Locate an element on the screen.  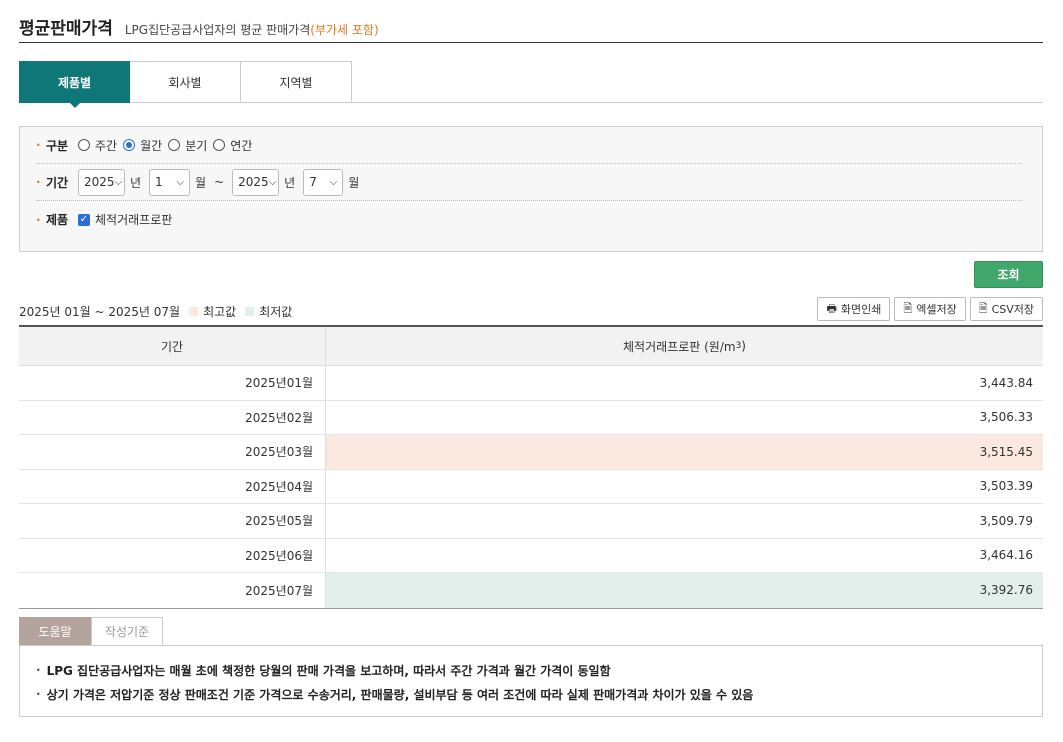
max-legend-swatch is located at coordinates (194, 311).